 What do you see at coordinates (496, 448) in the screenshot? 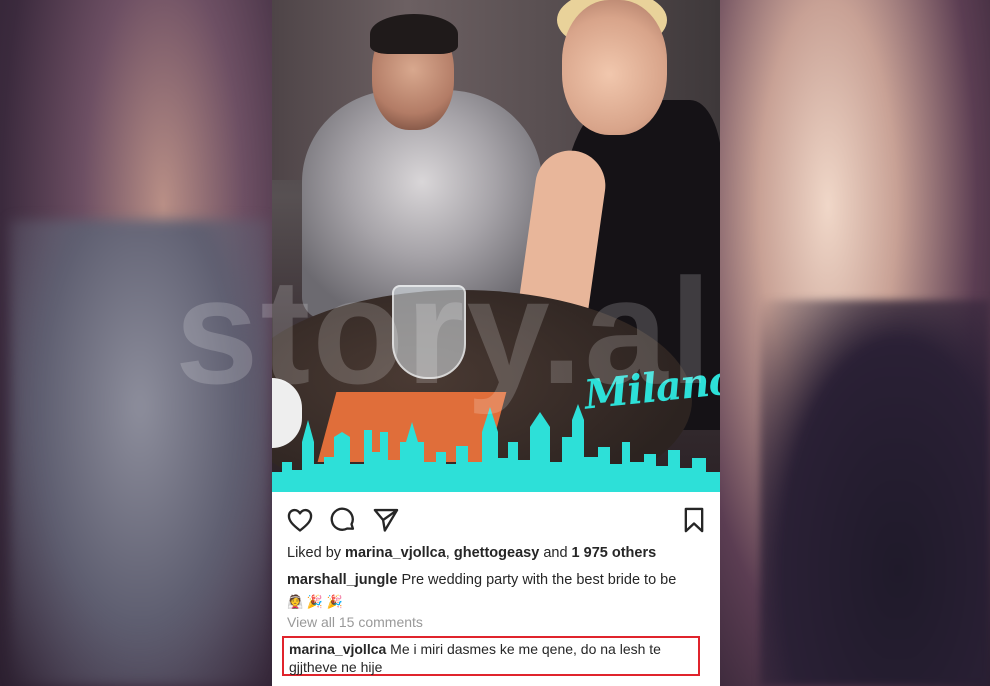
I see `milano-skyline-sticker` at bounding box center [496, 448].